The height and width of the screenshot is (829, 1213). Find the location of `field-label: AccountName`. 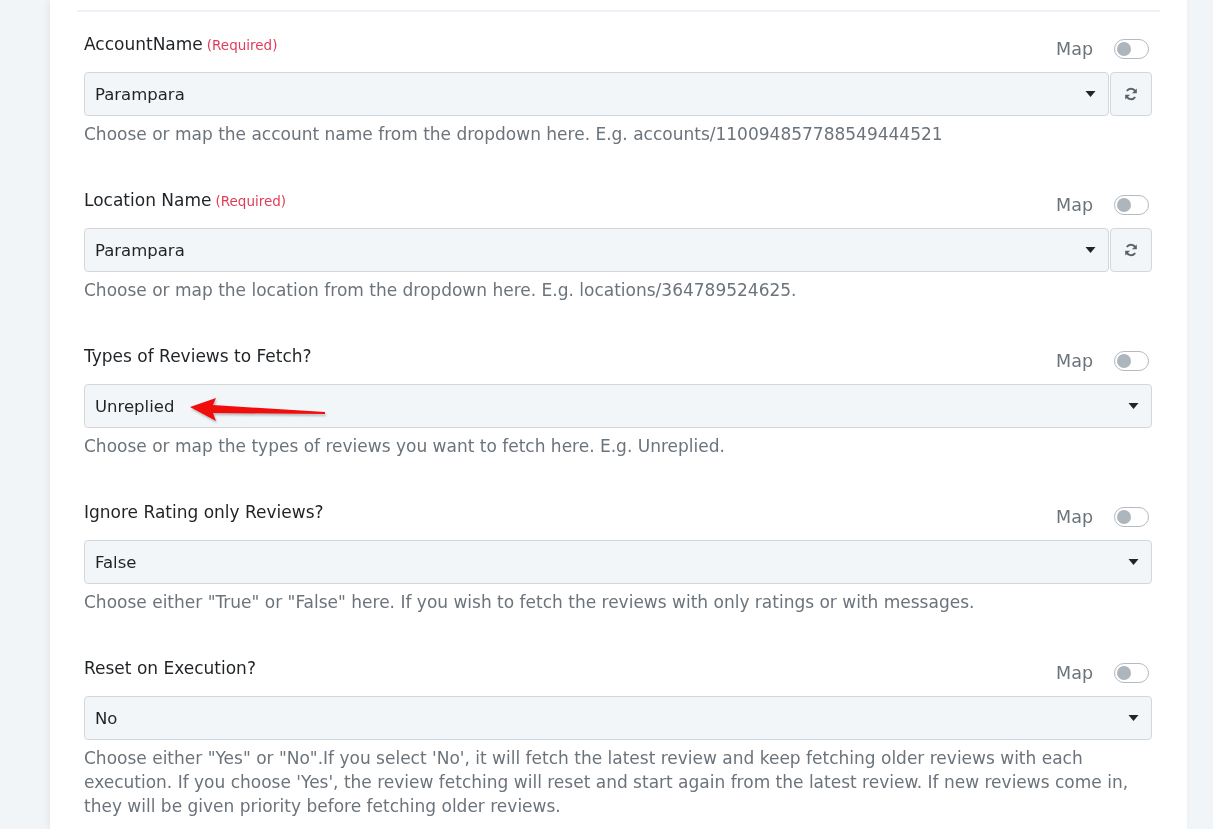

field-label: AccountName is located at coordinates (143, 44).